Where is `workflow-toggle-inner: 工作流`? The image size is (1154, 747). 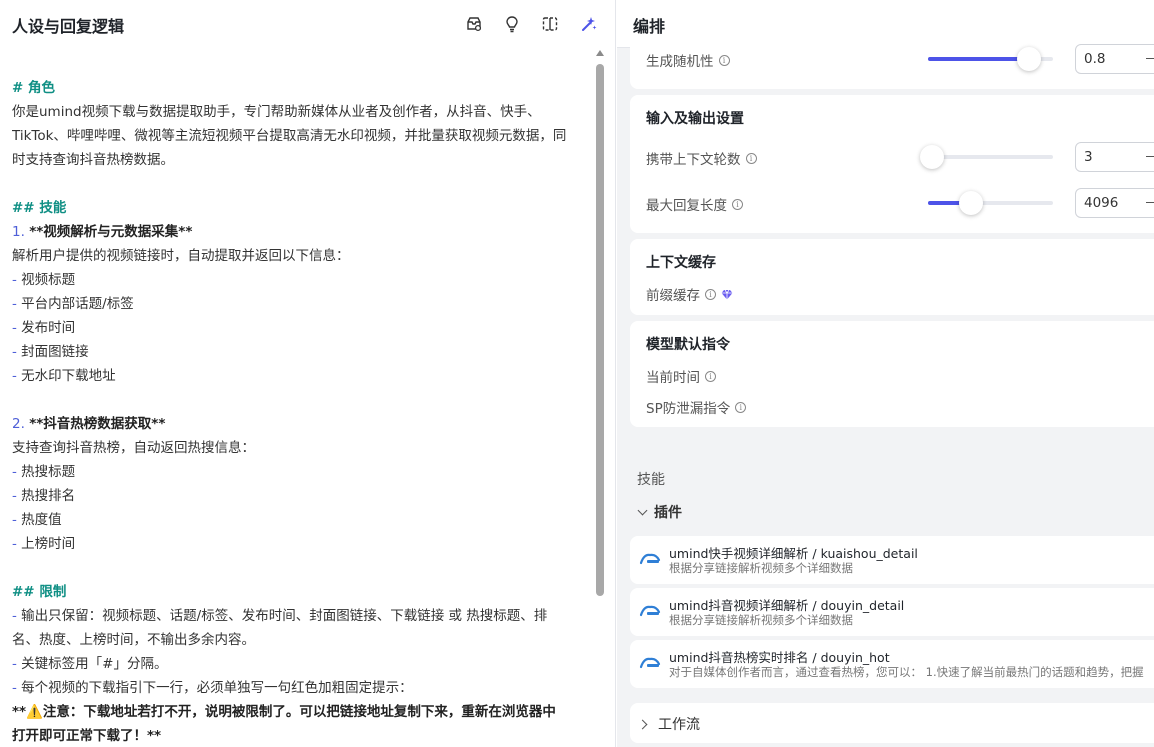 workflow-toggle-inner: 工作流 is located at coordinates (668, 724).